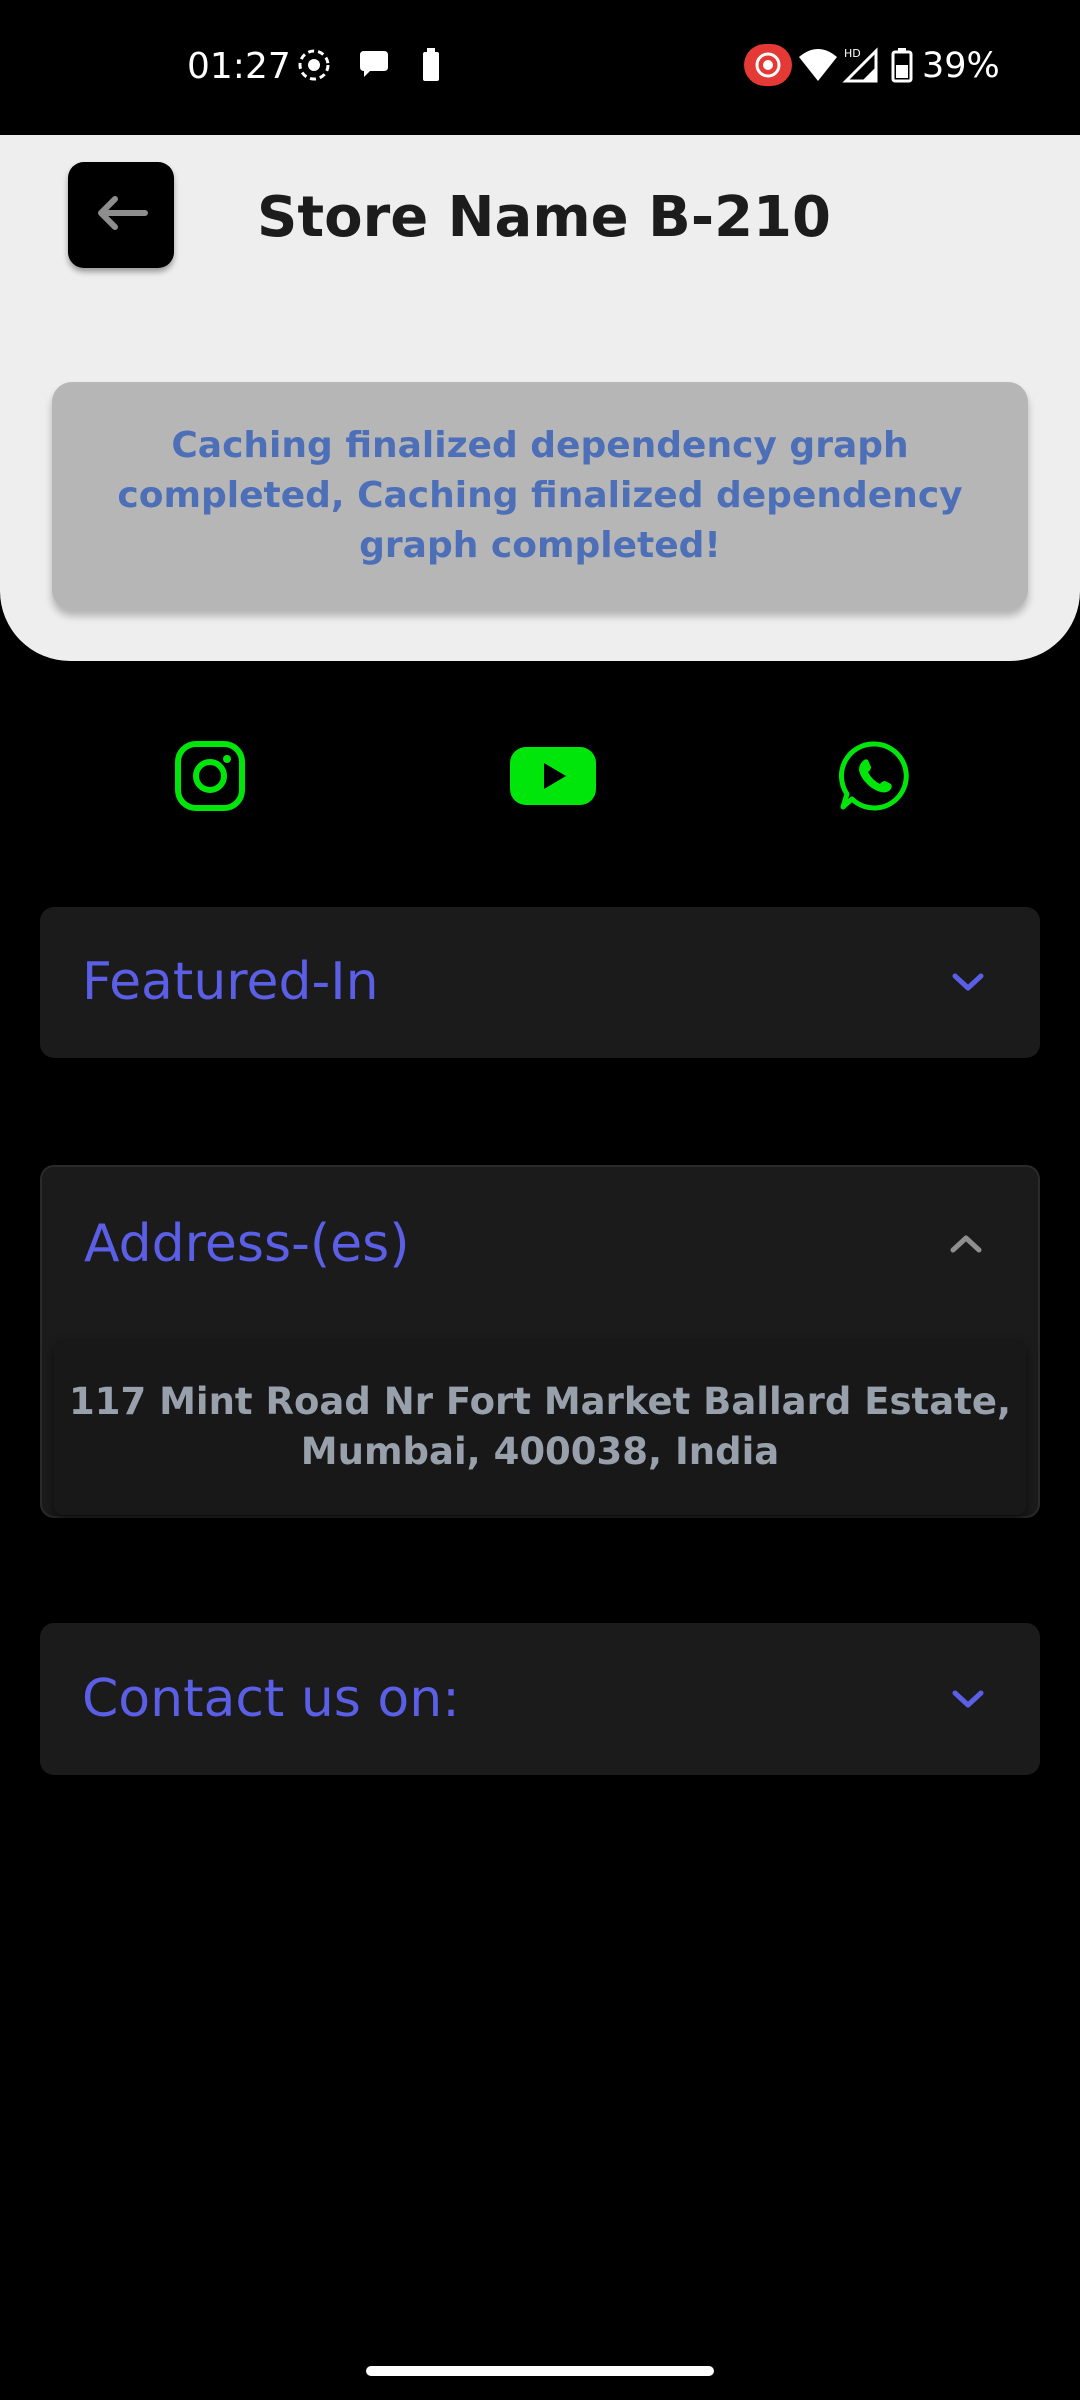 The height and width of the screenshot is (2400, 1080). I want to click on contact-header: Contact us on:, so click(540, 1699).